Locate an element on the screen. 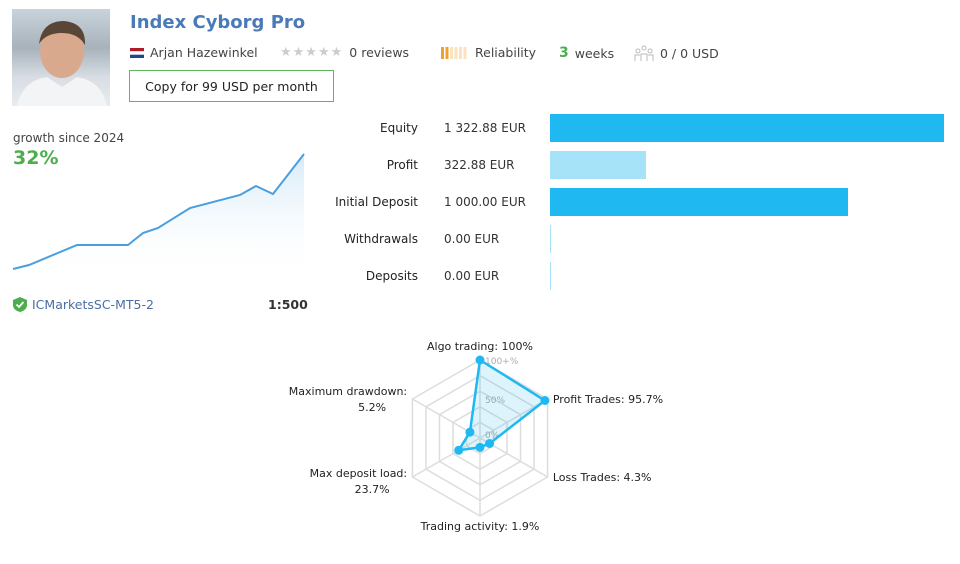 The height and width of the screenshot is (564, 960). radar-axis-label: Max deposit load: is located at coordinates (359, 473).